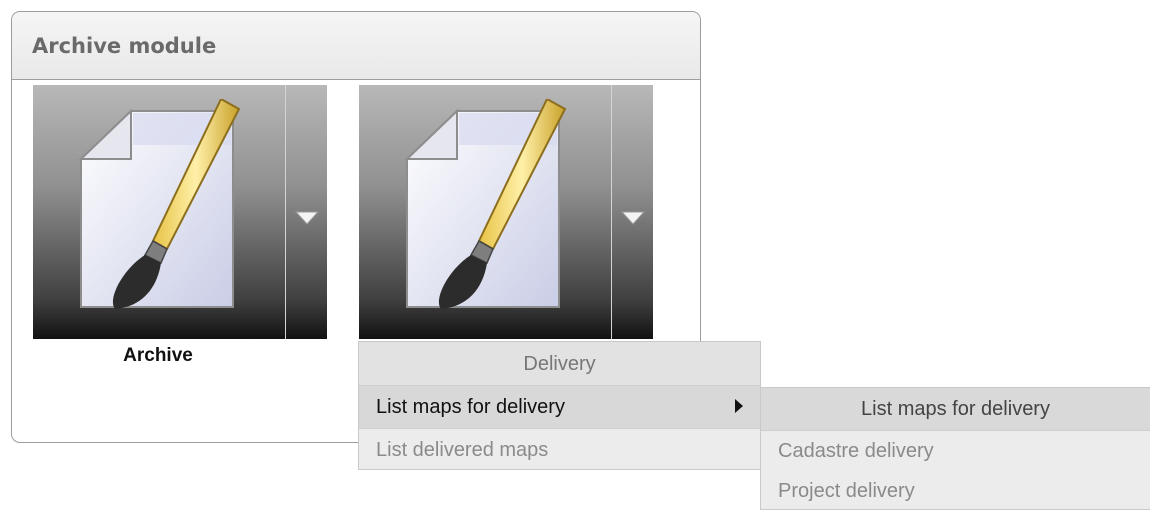 The height and width of the screenshot is (511, 1150). What do you see at coordinates (739, 406) in the screenshot?
I see `submenu-arrow-icon` at bounding box center [739, 406].